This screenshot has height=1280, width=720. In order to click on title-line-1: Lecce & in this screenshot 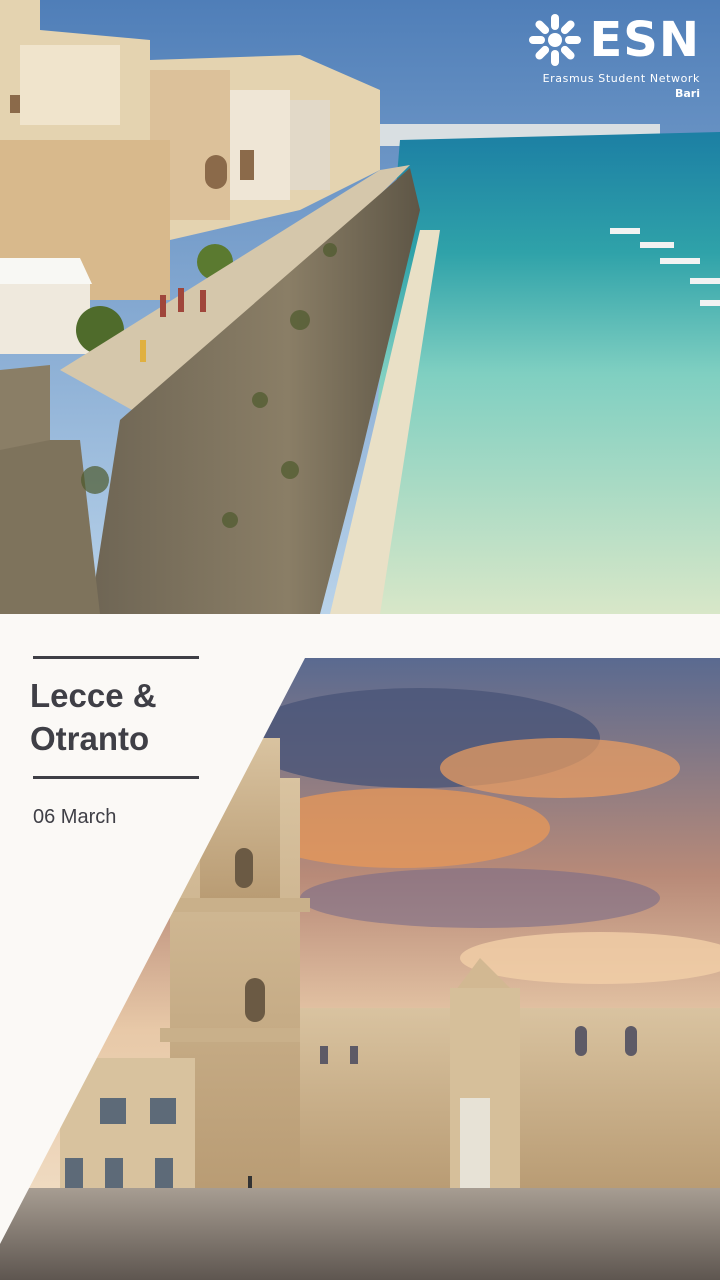, I will do `click(93, 695)`.